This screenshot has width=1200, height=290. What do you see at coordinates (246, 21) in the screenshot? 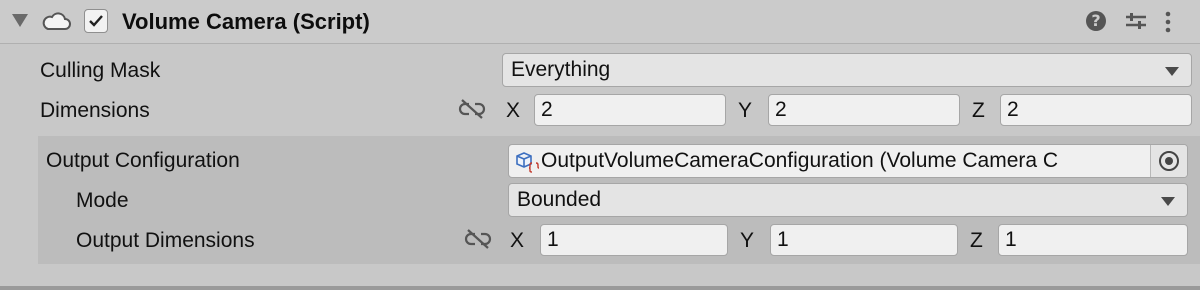
I see `component-title: Volume Camera (Script)` at bounding box center [246, 21].